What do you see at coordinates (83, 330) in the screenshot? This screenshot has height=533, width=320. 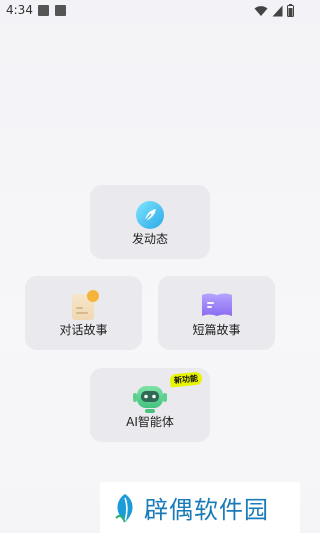 I see `card-label: 对话故事` at bounding box center [83, 330].